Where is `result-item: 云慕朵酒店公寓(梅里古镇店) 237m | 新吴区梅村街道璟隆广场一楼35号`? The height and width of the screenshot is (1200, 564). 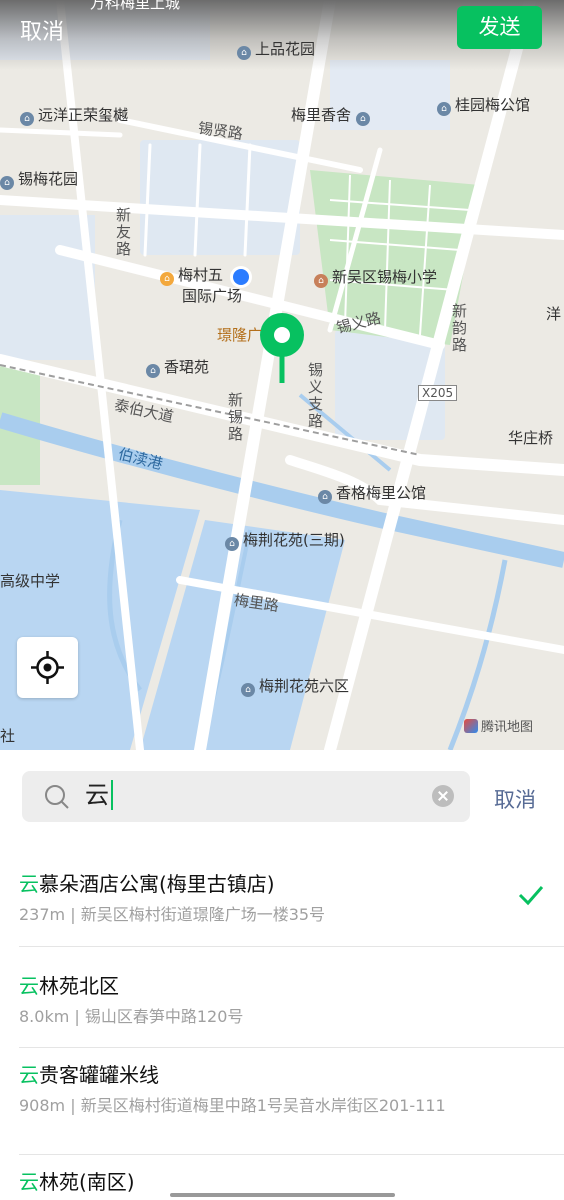
result-item: 云慕朵酒店公寓(梅里古镇店) 237m | 新吴区梅村街道璟隆广场一楼35号 is located at coordinates (282, 909).